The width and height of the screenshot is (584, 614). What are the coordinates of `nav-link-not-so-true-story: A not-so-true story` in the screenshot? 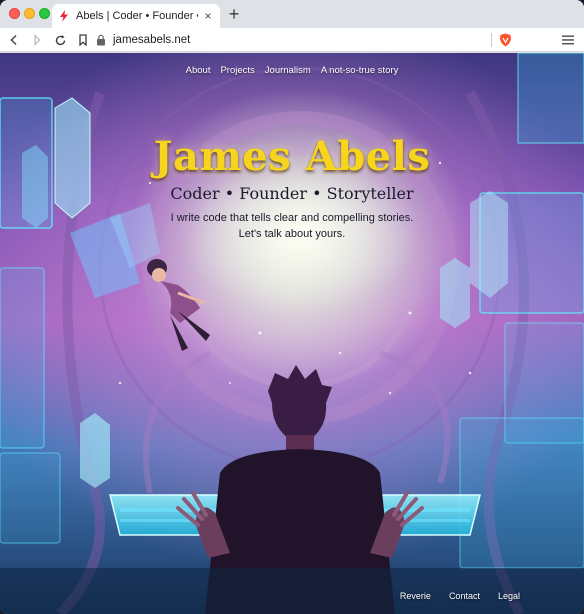 It's located at (360, 70).